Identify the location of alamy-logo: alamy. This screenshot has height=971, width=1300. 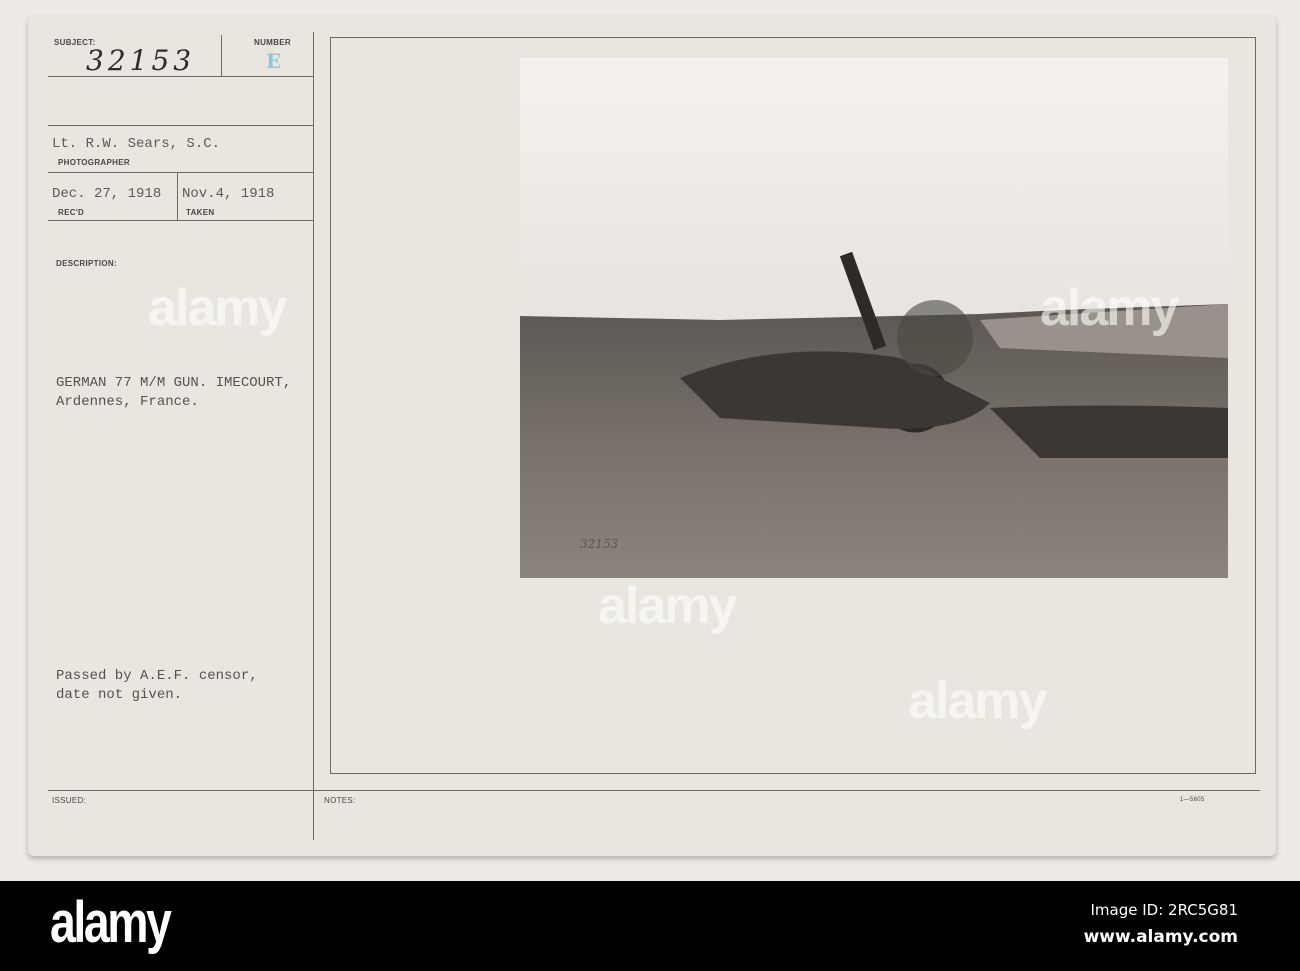
(111, 922).